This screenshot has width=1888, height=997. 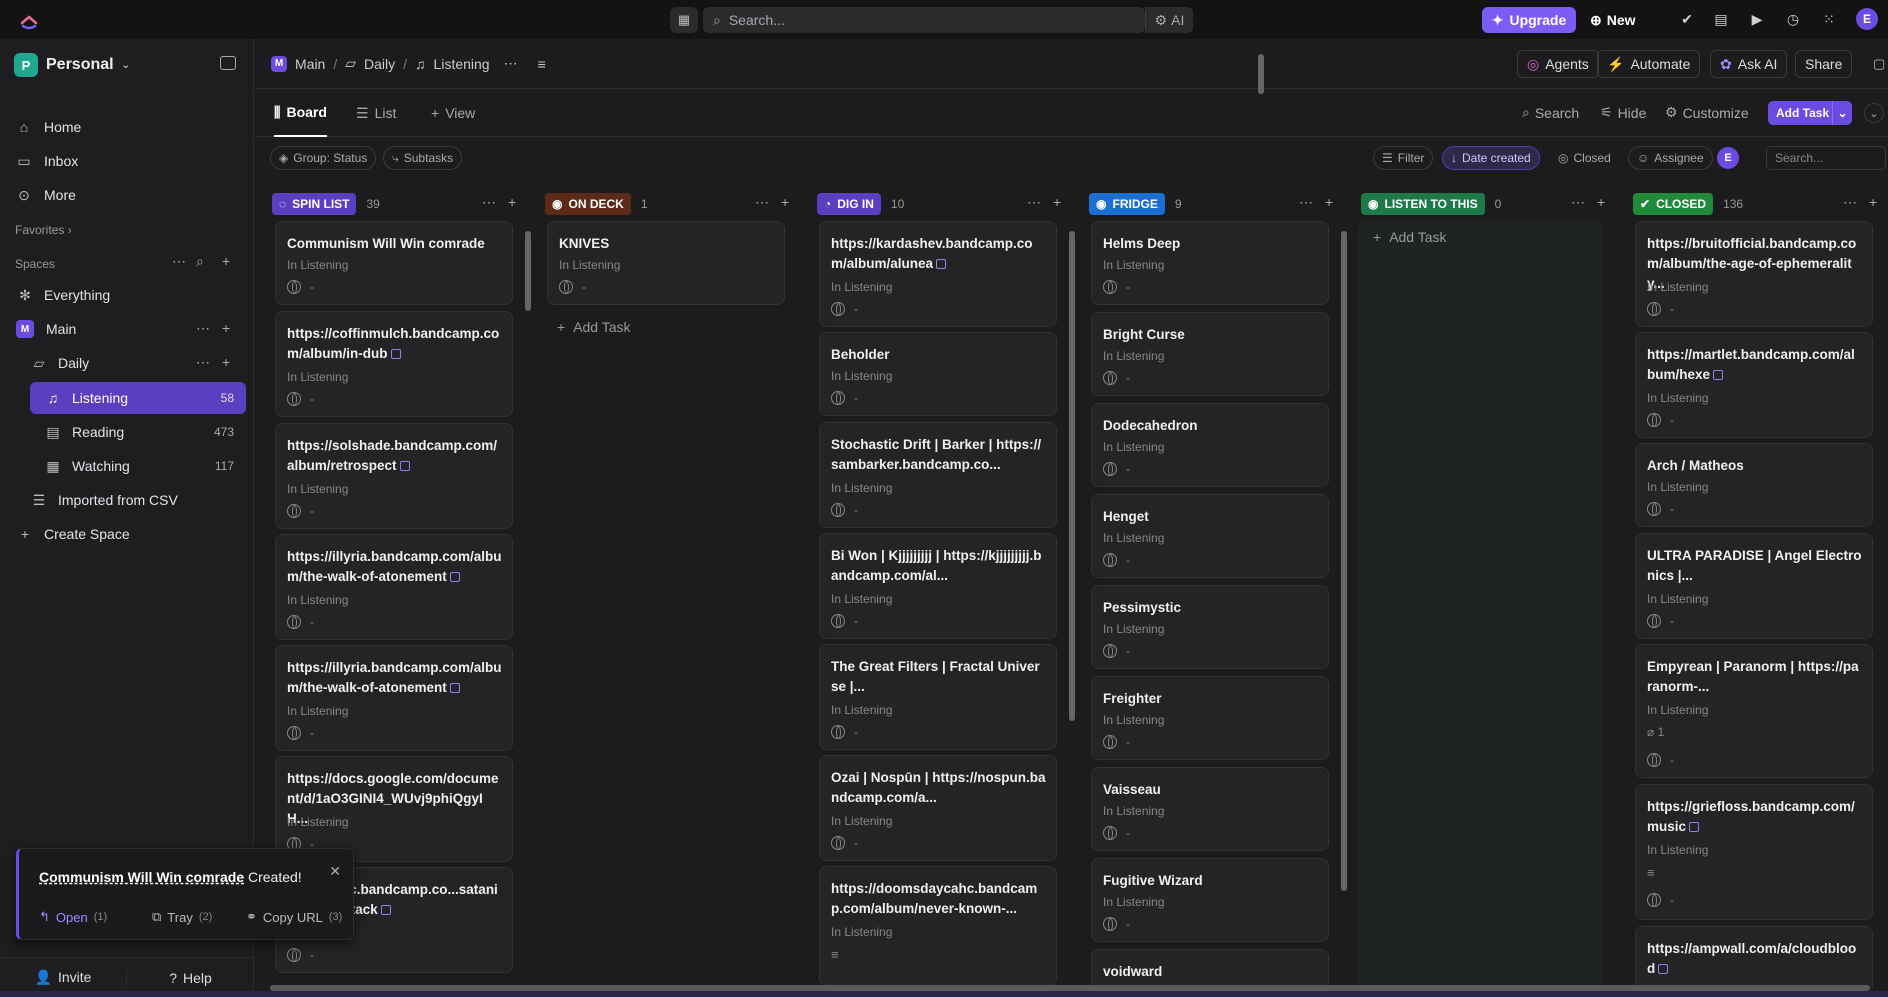 What do you see at coordinates (1707, 112) in the screenshot?
I see `customize-button: ⚙ Customize` at bounding box center [1707, 112].